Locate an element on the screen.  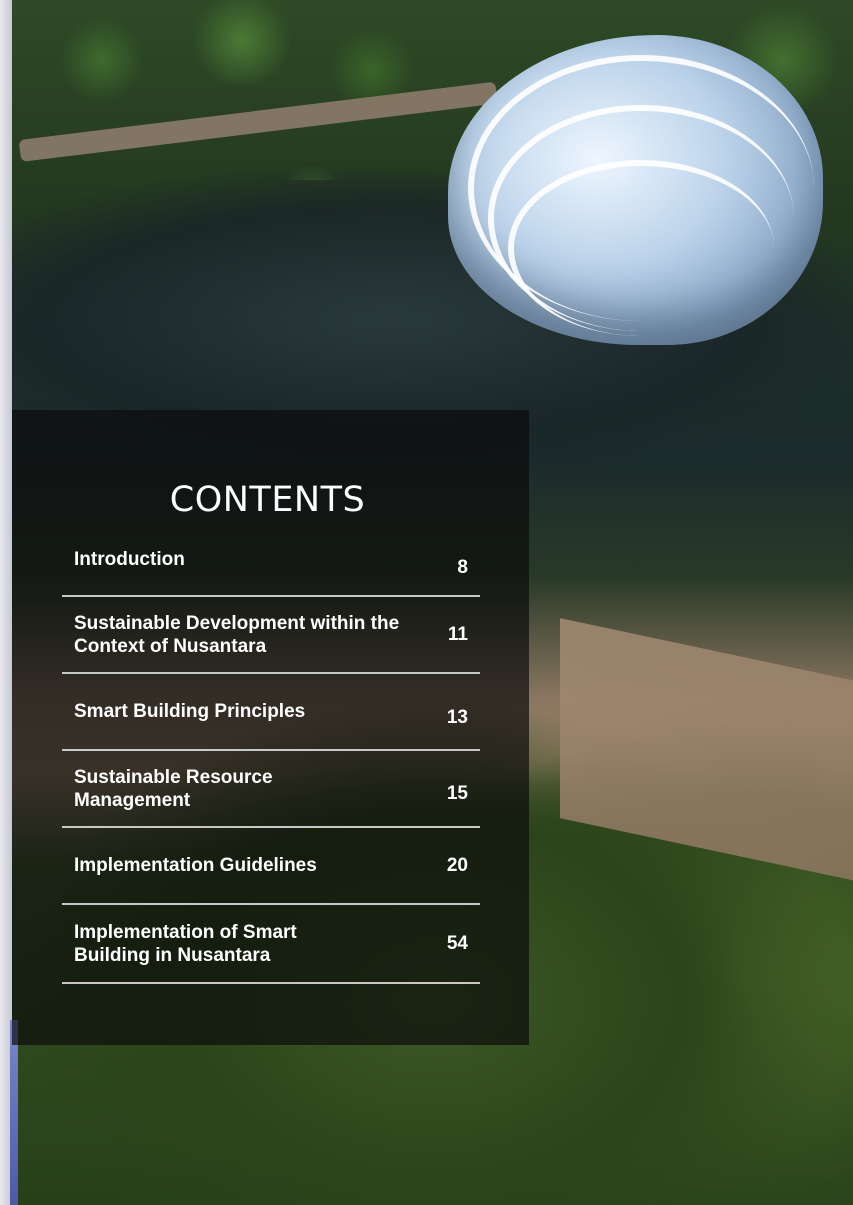
toc-row: Implementation Guidelines 20 is located at coordinates (271, 866).